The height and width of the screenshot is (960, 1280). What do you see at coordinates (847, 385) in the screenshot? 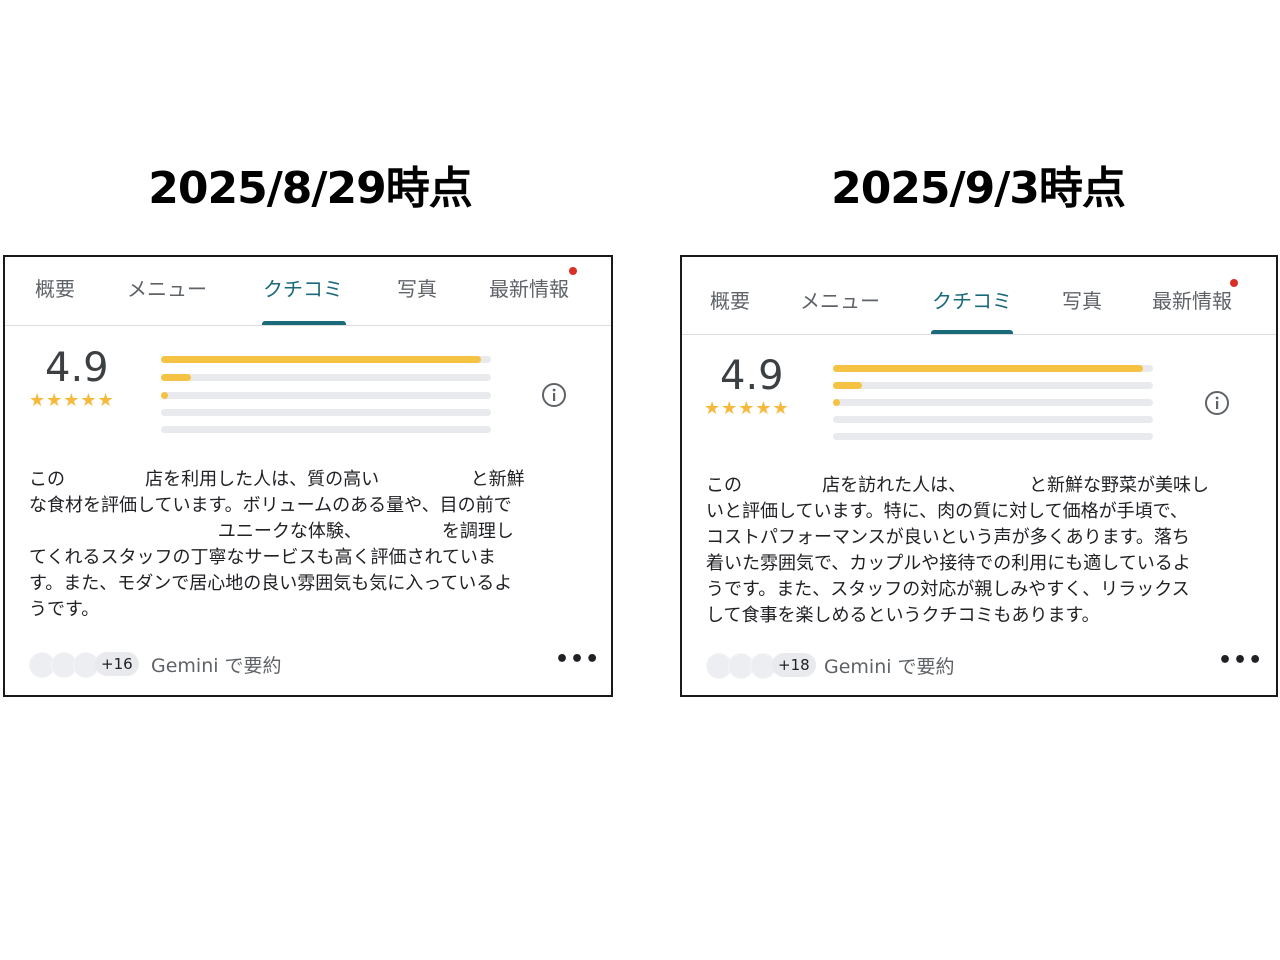
I see `right-bar-4-star-fill` at bounding box center [847, 385].